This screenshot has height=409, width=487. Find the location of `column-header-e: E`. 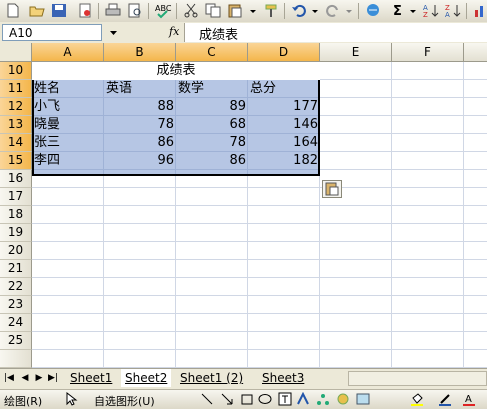

column-header-e: E is located at coordinates (356, 52).